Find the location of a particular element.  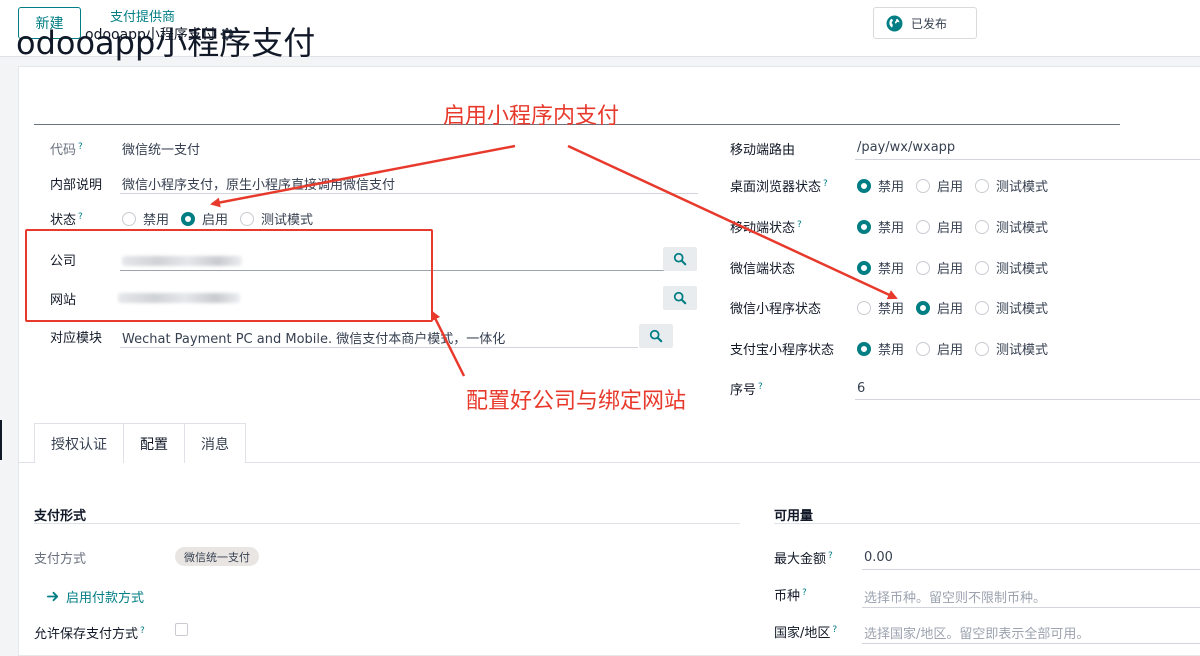

availability-section-line is located at coordinates (987, 523).